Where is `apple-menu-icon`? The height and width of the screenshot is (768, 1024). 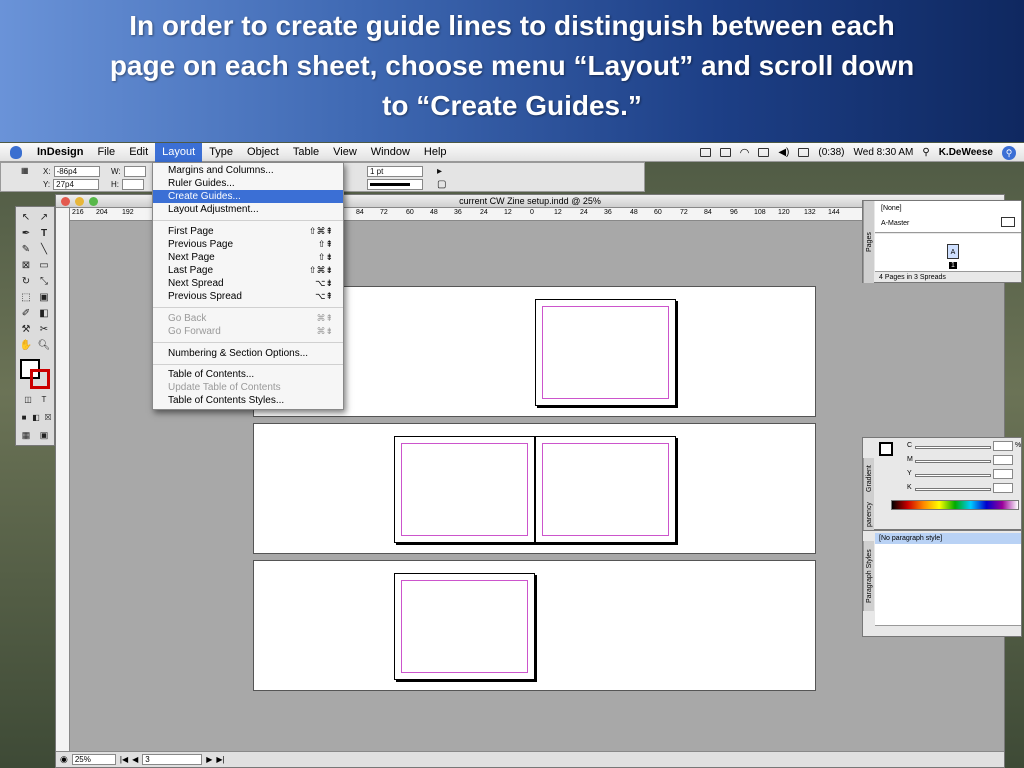 apple-menu-icon is located at coordinates (16, 152).